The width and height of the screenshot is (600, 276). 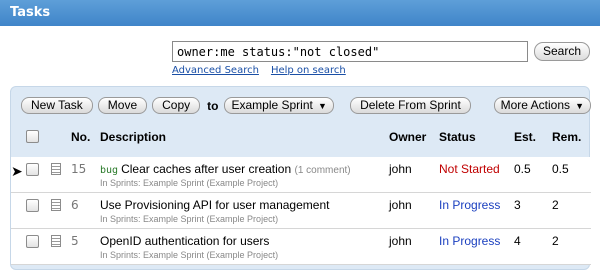 I want to click on search-bar: Search, so click(x=381, y=51).